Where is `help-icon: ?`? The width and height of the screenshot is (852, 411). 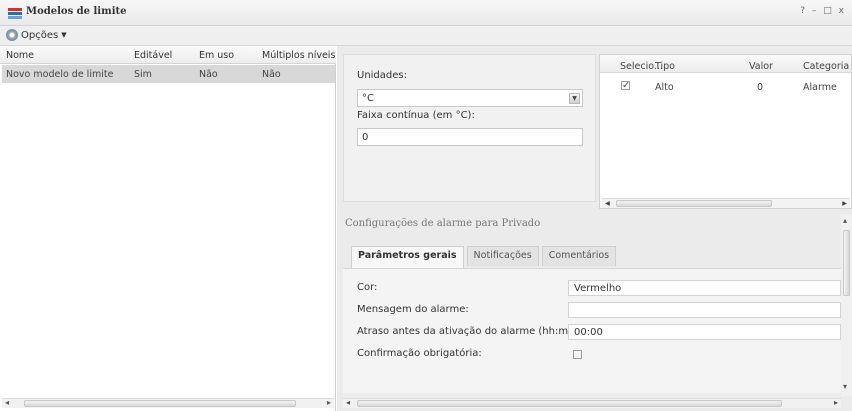
help-icon: ? is located at coordinates (803, 11).